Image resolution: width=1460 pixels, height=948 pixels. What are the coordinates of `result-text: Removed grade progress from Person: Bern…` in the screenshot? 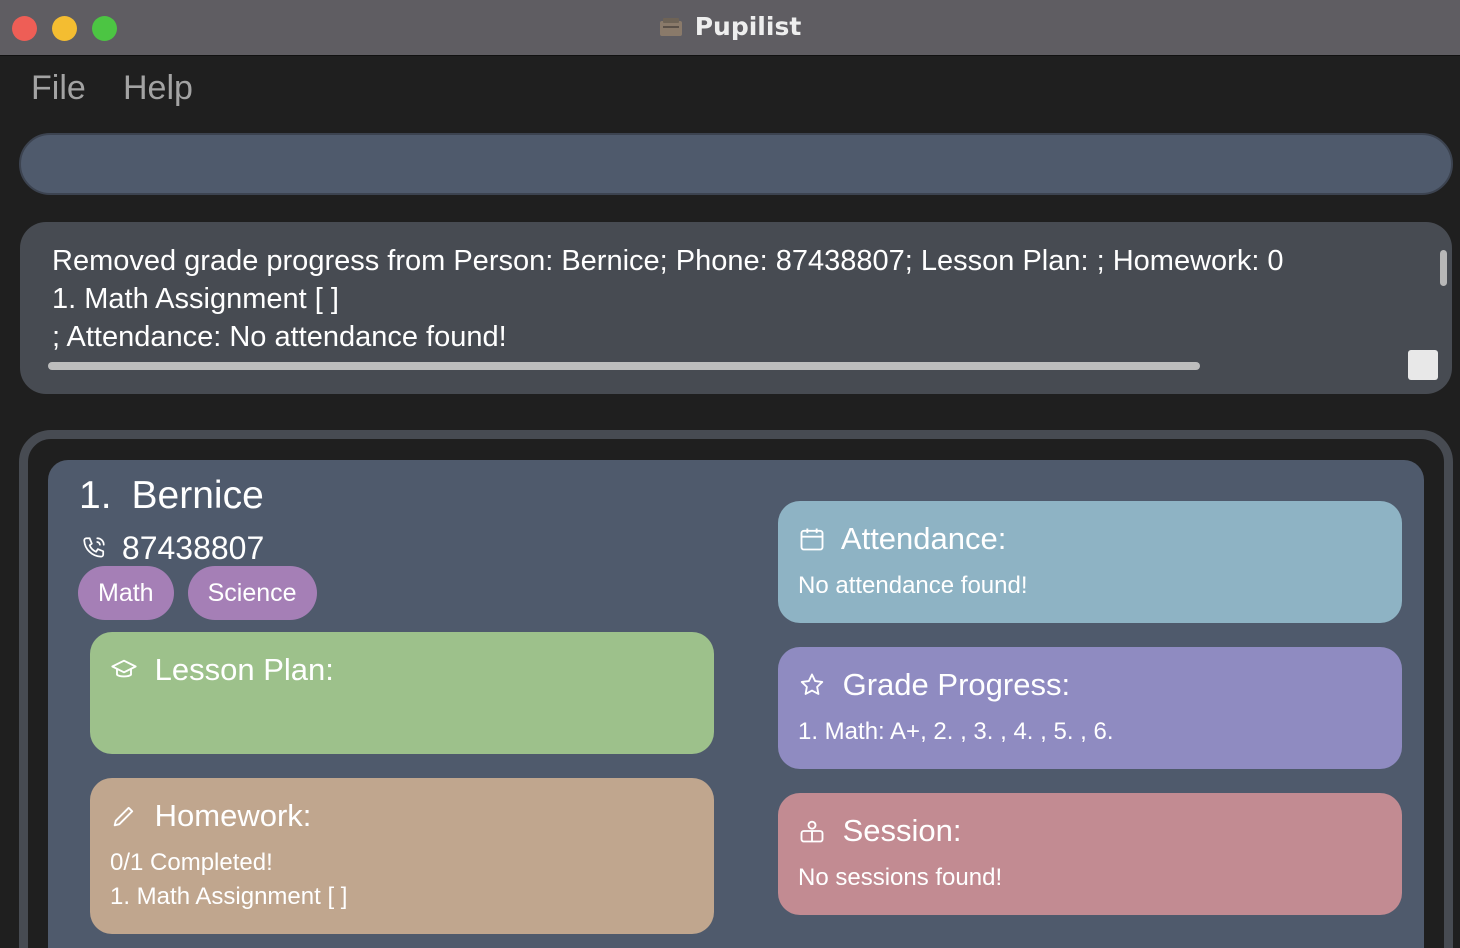 It's located at (668, 299).